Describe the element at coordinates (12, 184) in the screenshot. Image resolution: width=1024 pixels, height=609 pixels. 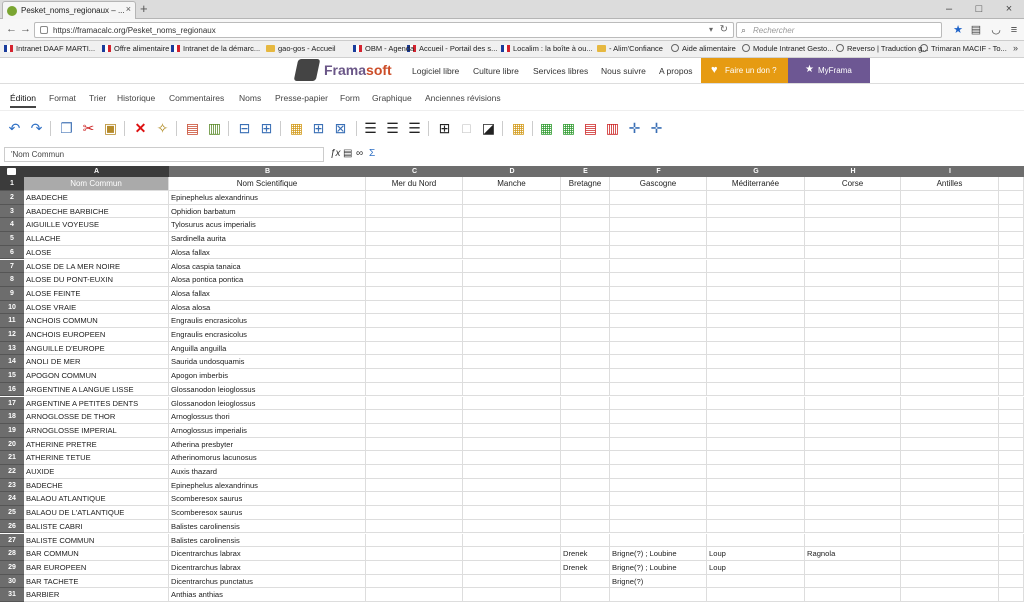
I see `row-header: 1` at that location.